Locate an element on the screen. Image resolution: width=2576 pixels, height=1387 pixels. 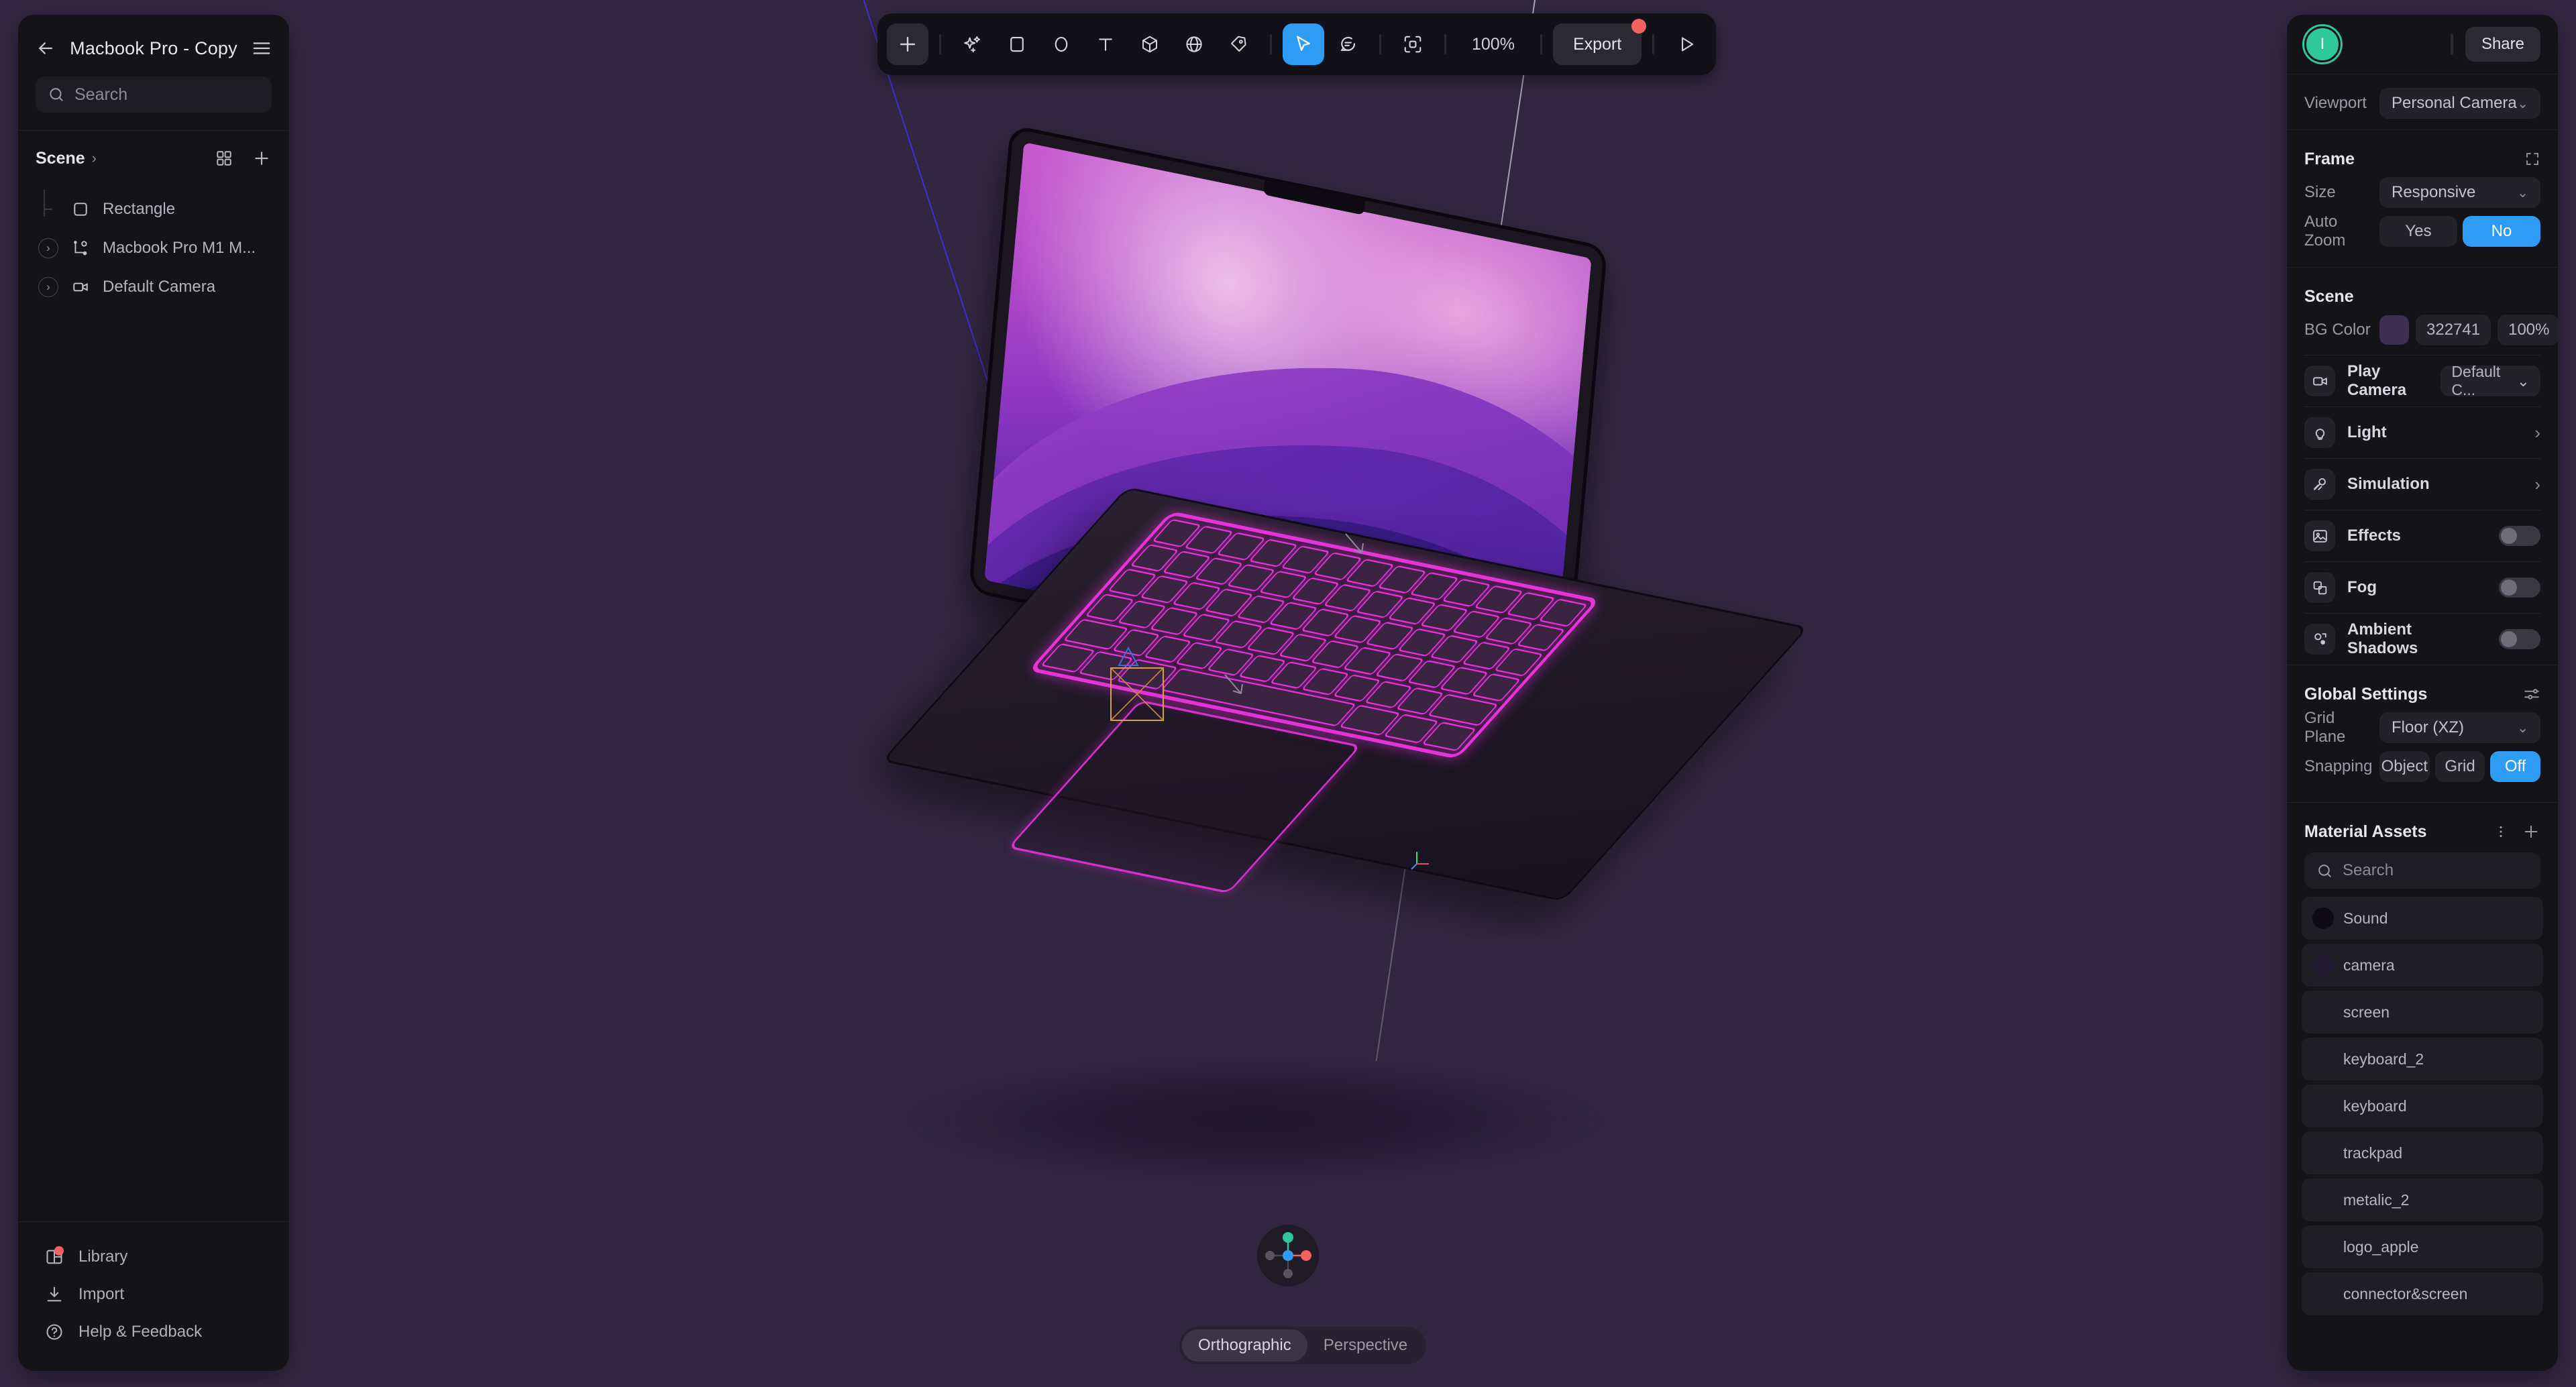
right-panel-header: I Share is located at coordinates (2422, 44).